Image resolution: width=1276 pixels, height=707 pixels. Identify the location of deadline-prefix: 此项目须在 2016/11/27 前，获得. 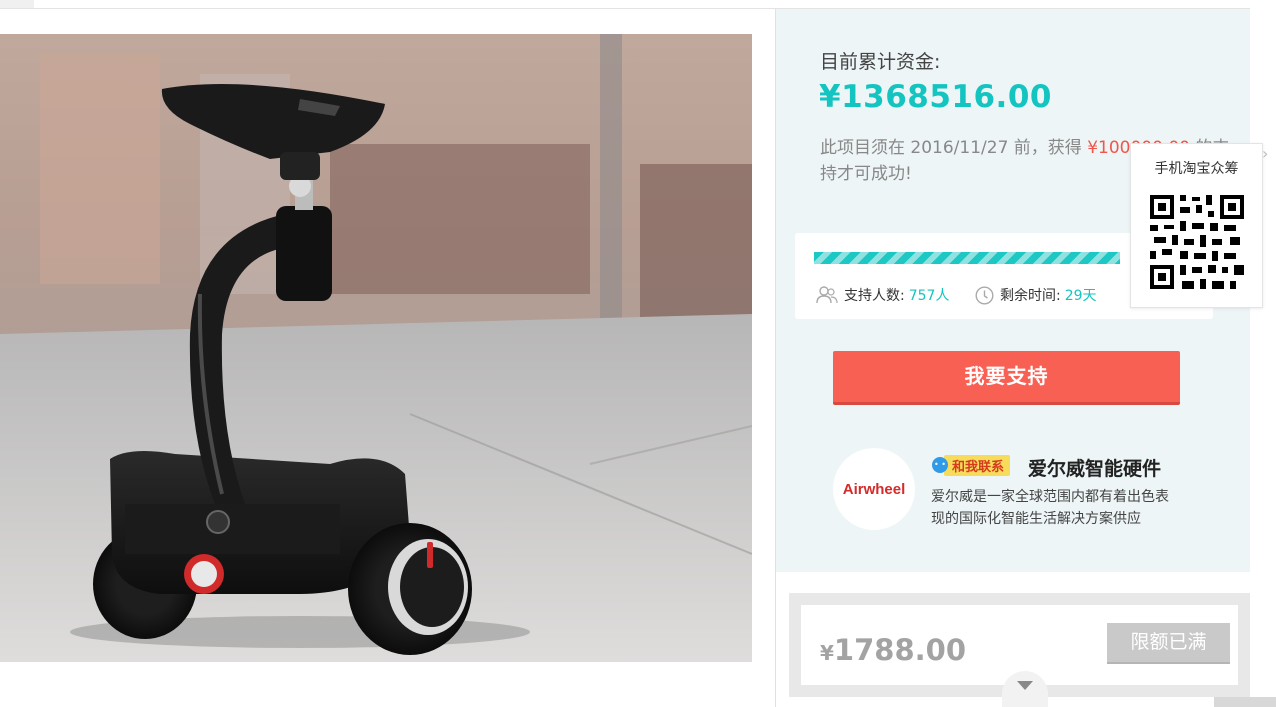
(954, 148).